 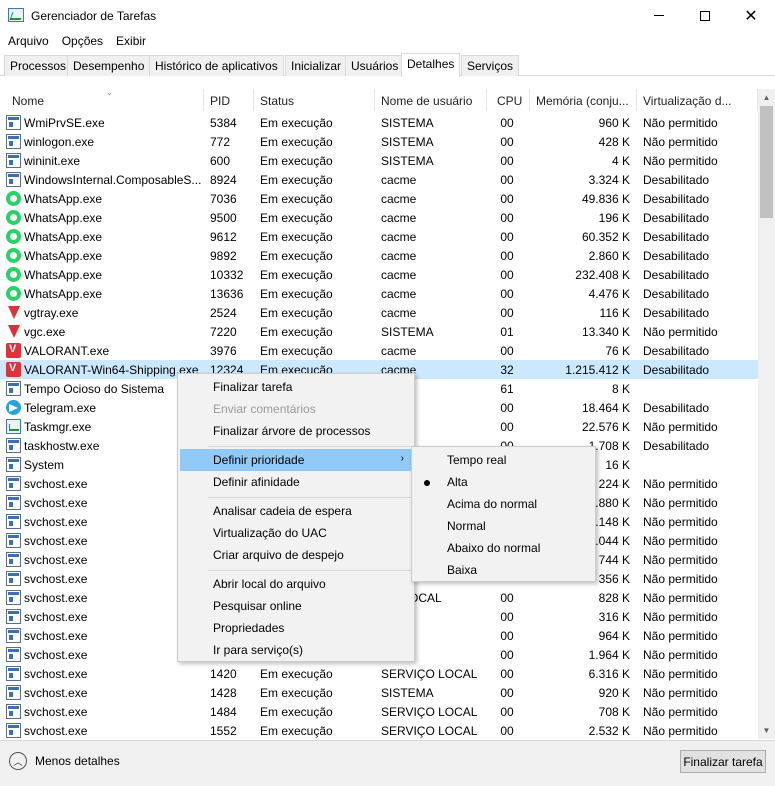 What do you see at coordinates (503, 548) in the screenshot?
I see `priority-option: Abaixo do normal` at bounding box center [503, 548].